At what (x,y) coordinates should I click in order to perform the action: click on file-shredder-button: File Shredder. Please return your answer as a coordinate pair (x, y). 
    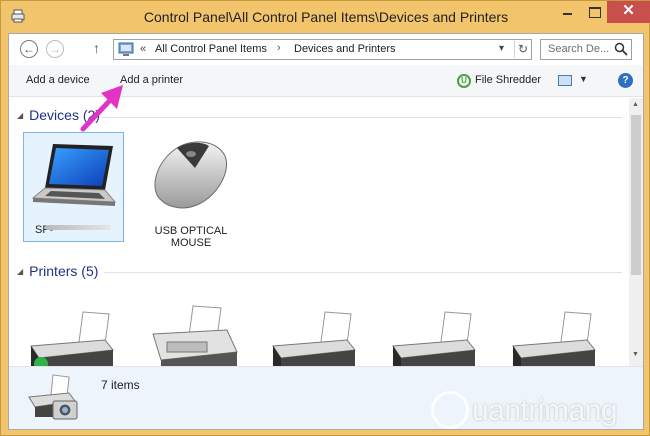
    Looking at the image, I should click on (508, 80).